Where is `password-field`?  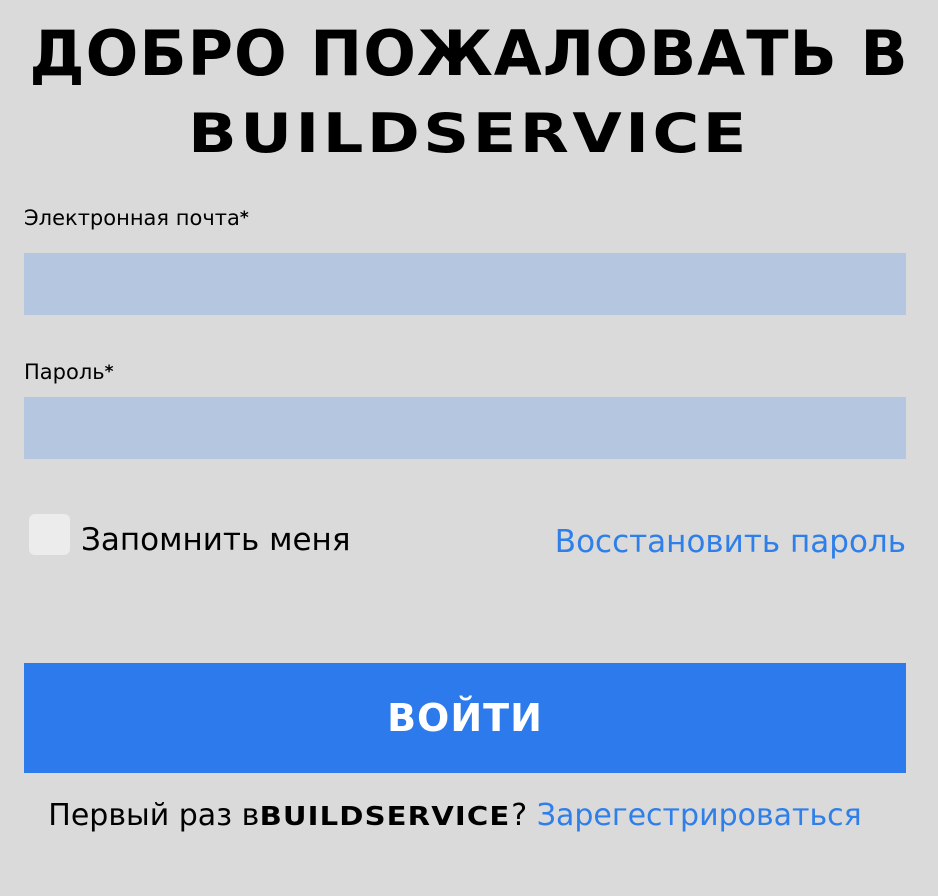 password-field is located at coordinates (465, 428).